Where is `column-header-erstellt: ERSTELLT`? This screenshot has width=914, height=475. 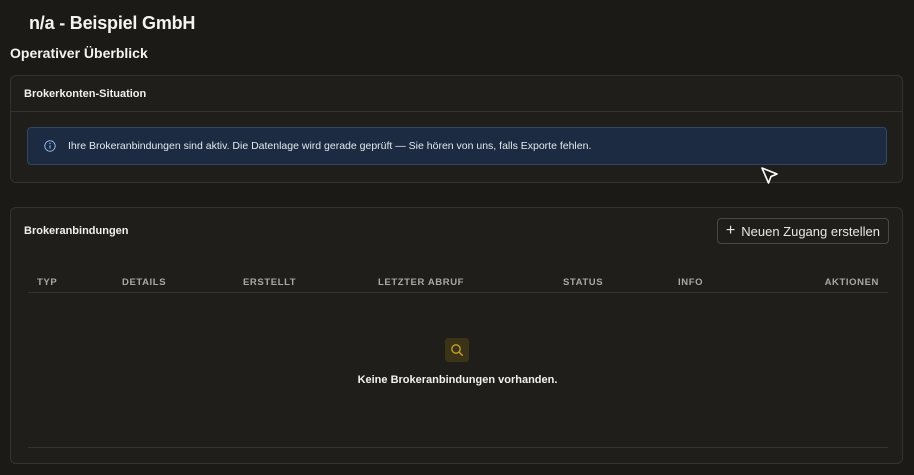 column-header-erstellt: ERSTELLT is located at coordinates (269, 282).